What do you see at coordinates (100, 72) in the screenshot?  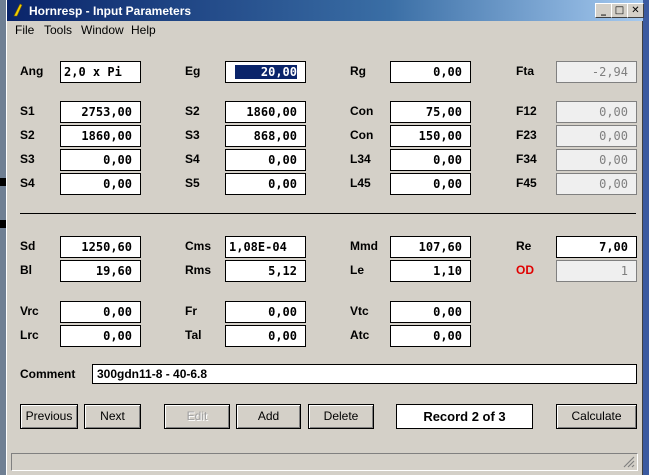 I see `ang-field: 2,0 x Pi` at bounding box center [100, 72].